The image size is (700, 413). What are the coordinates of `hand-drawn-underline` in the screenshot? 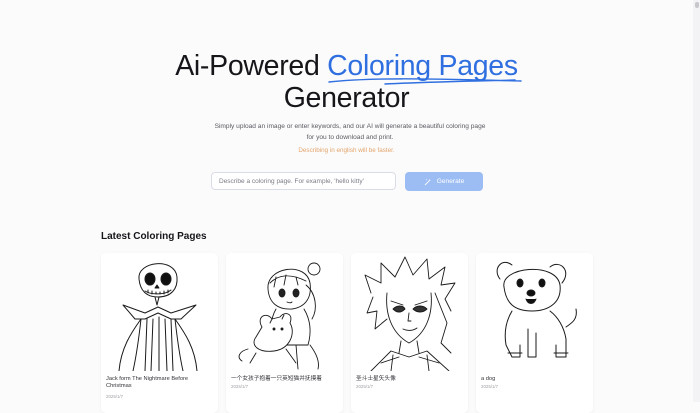 It's located at (425, 81).